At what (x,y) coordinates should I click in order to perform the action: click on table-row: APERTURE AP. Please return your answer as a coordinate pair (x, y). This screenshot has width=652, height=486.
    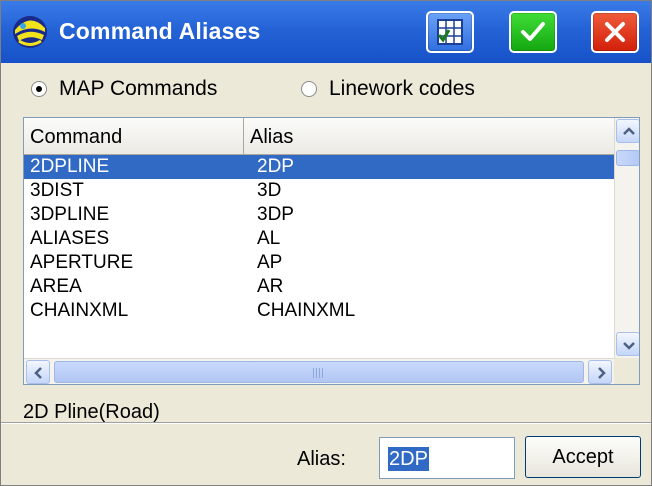
    Looking at the image, I should click on (319, 263).